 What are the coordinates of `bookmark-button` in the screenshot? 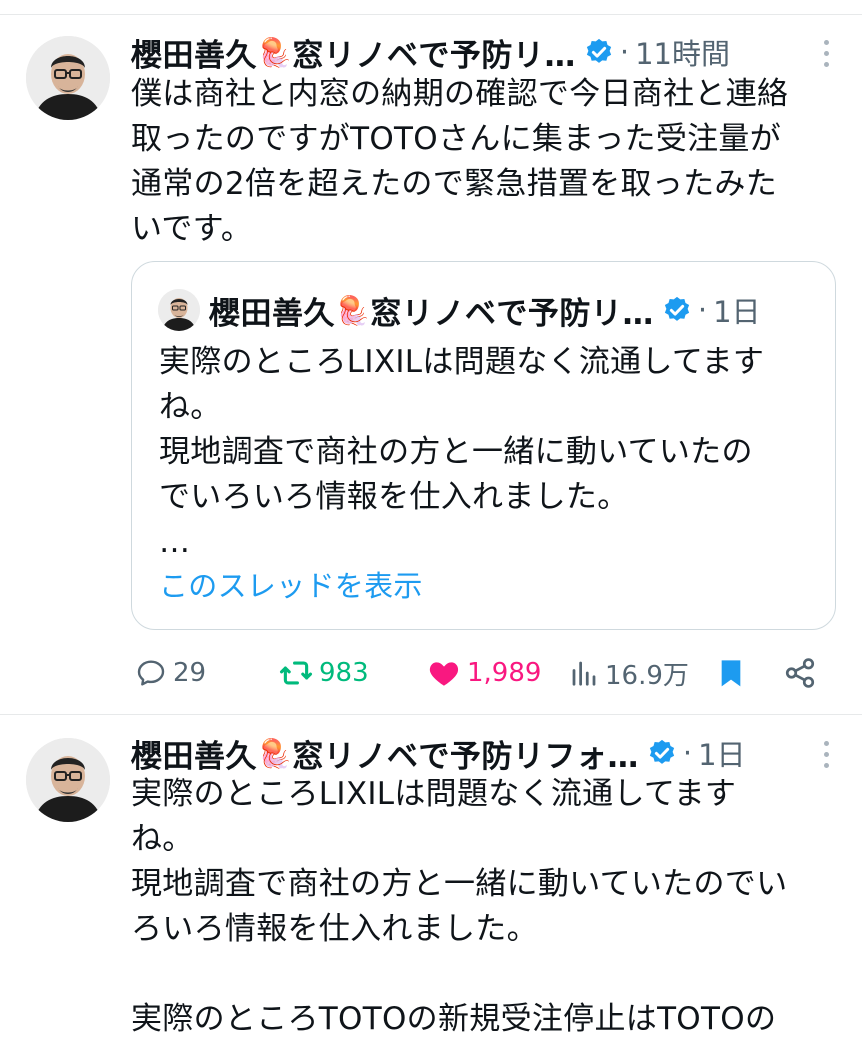 It's located at (731, 673).